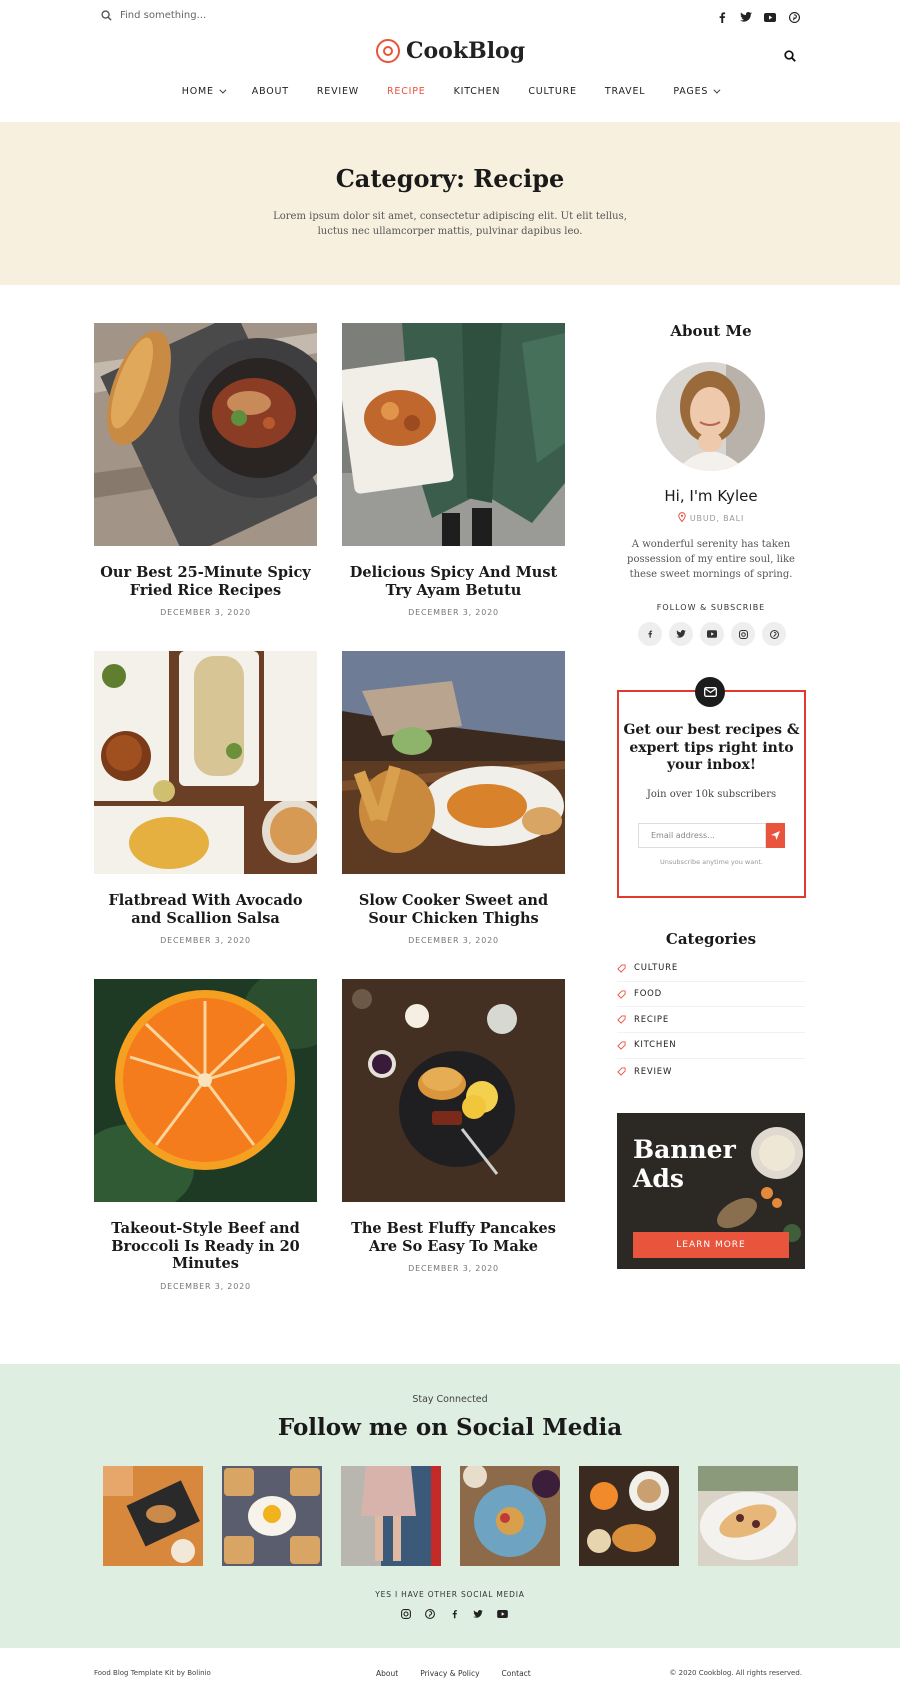 The image size is (900, 1696). I want to click on categories-heading: Categories, so click(711, 939).